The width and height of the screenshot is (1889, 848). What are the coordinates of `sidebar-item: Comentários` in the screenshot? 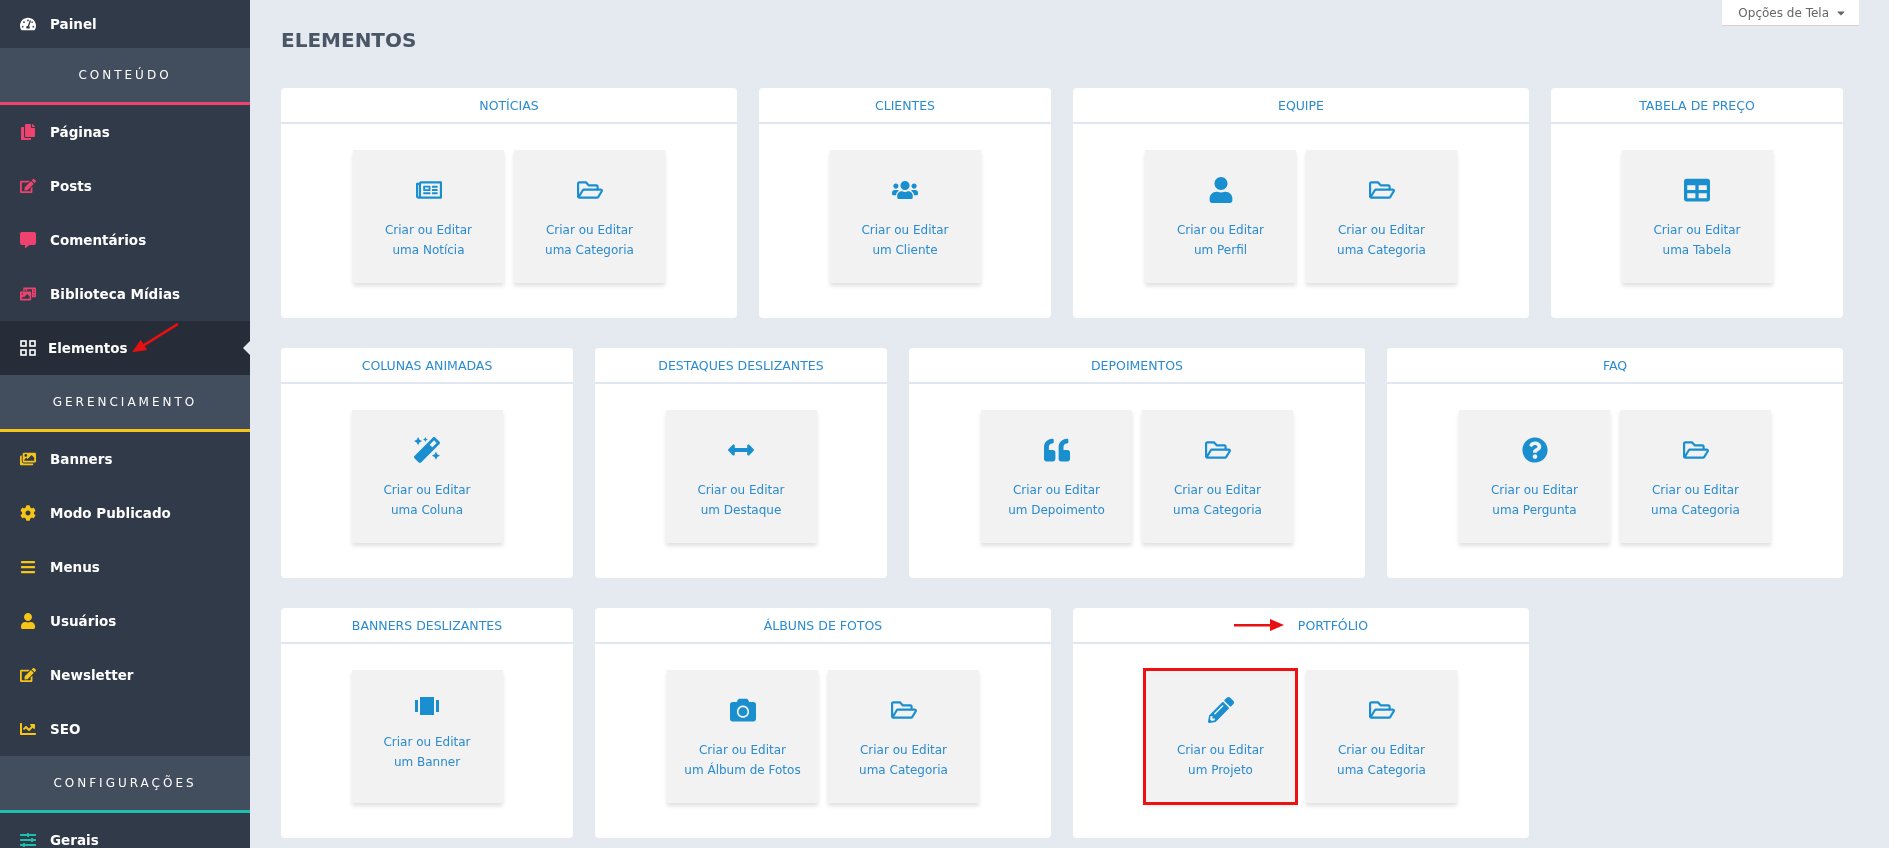 It's located at (125, 240).